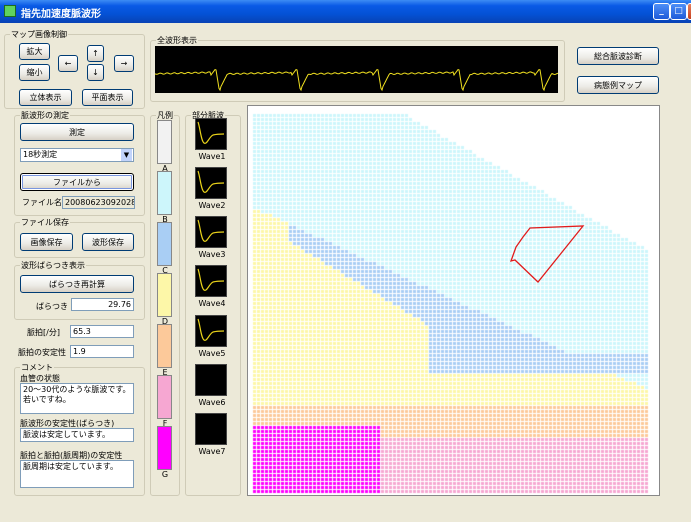 This screenshot has width=691, height=522. Describe the element at coordinates (10, 11) in the screenshot. I see `app-icon` at that location.